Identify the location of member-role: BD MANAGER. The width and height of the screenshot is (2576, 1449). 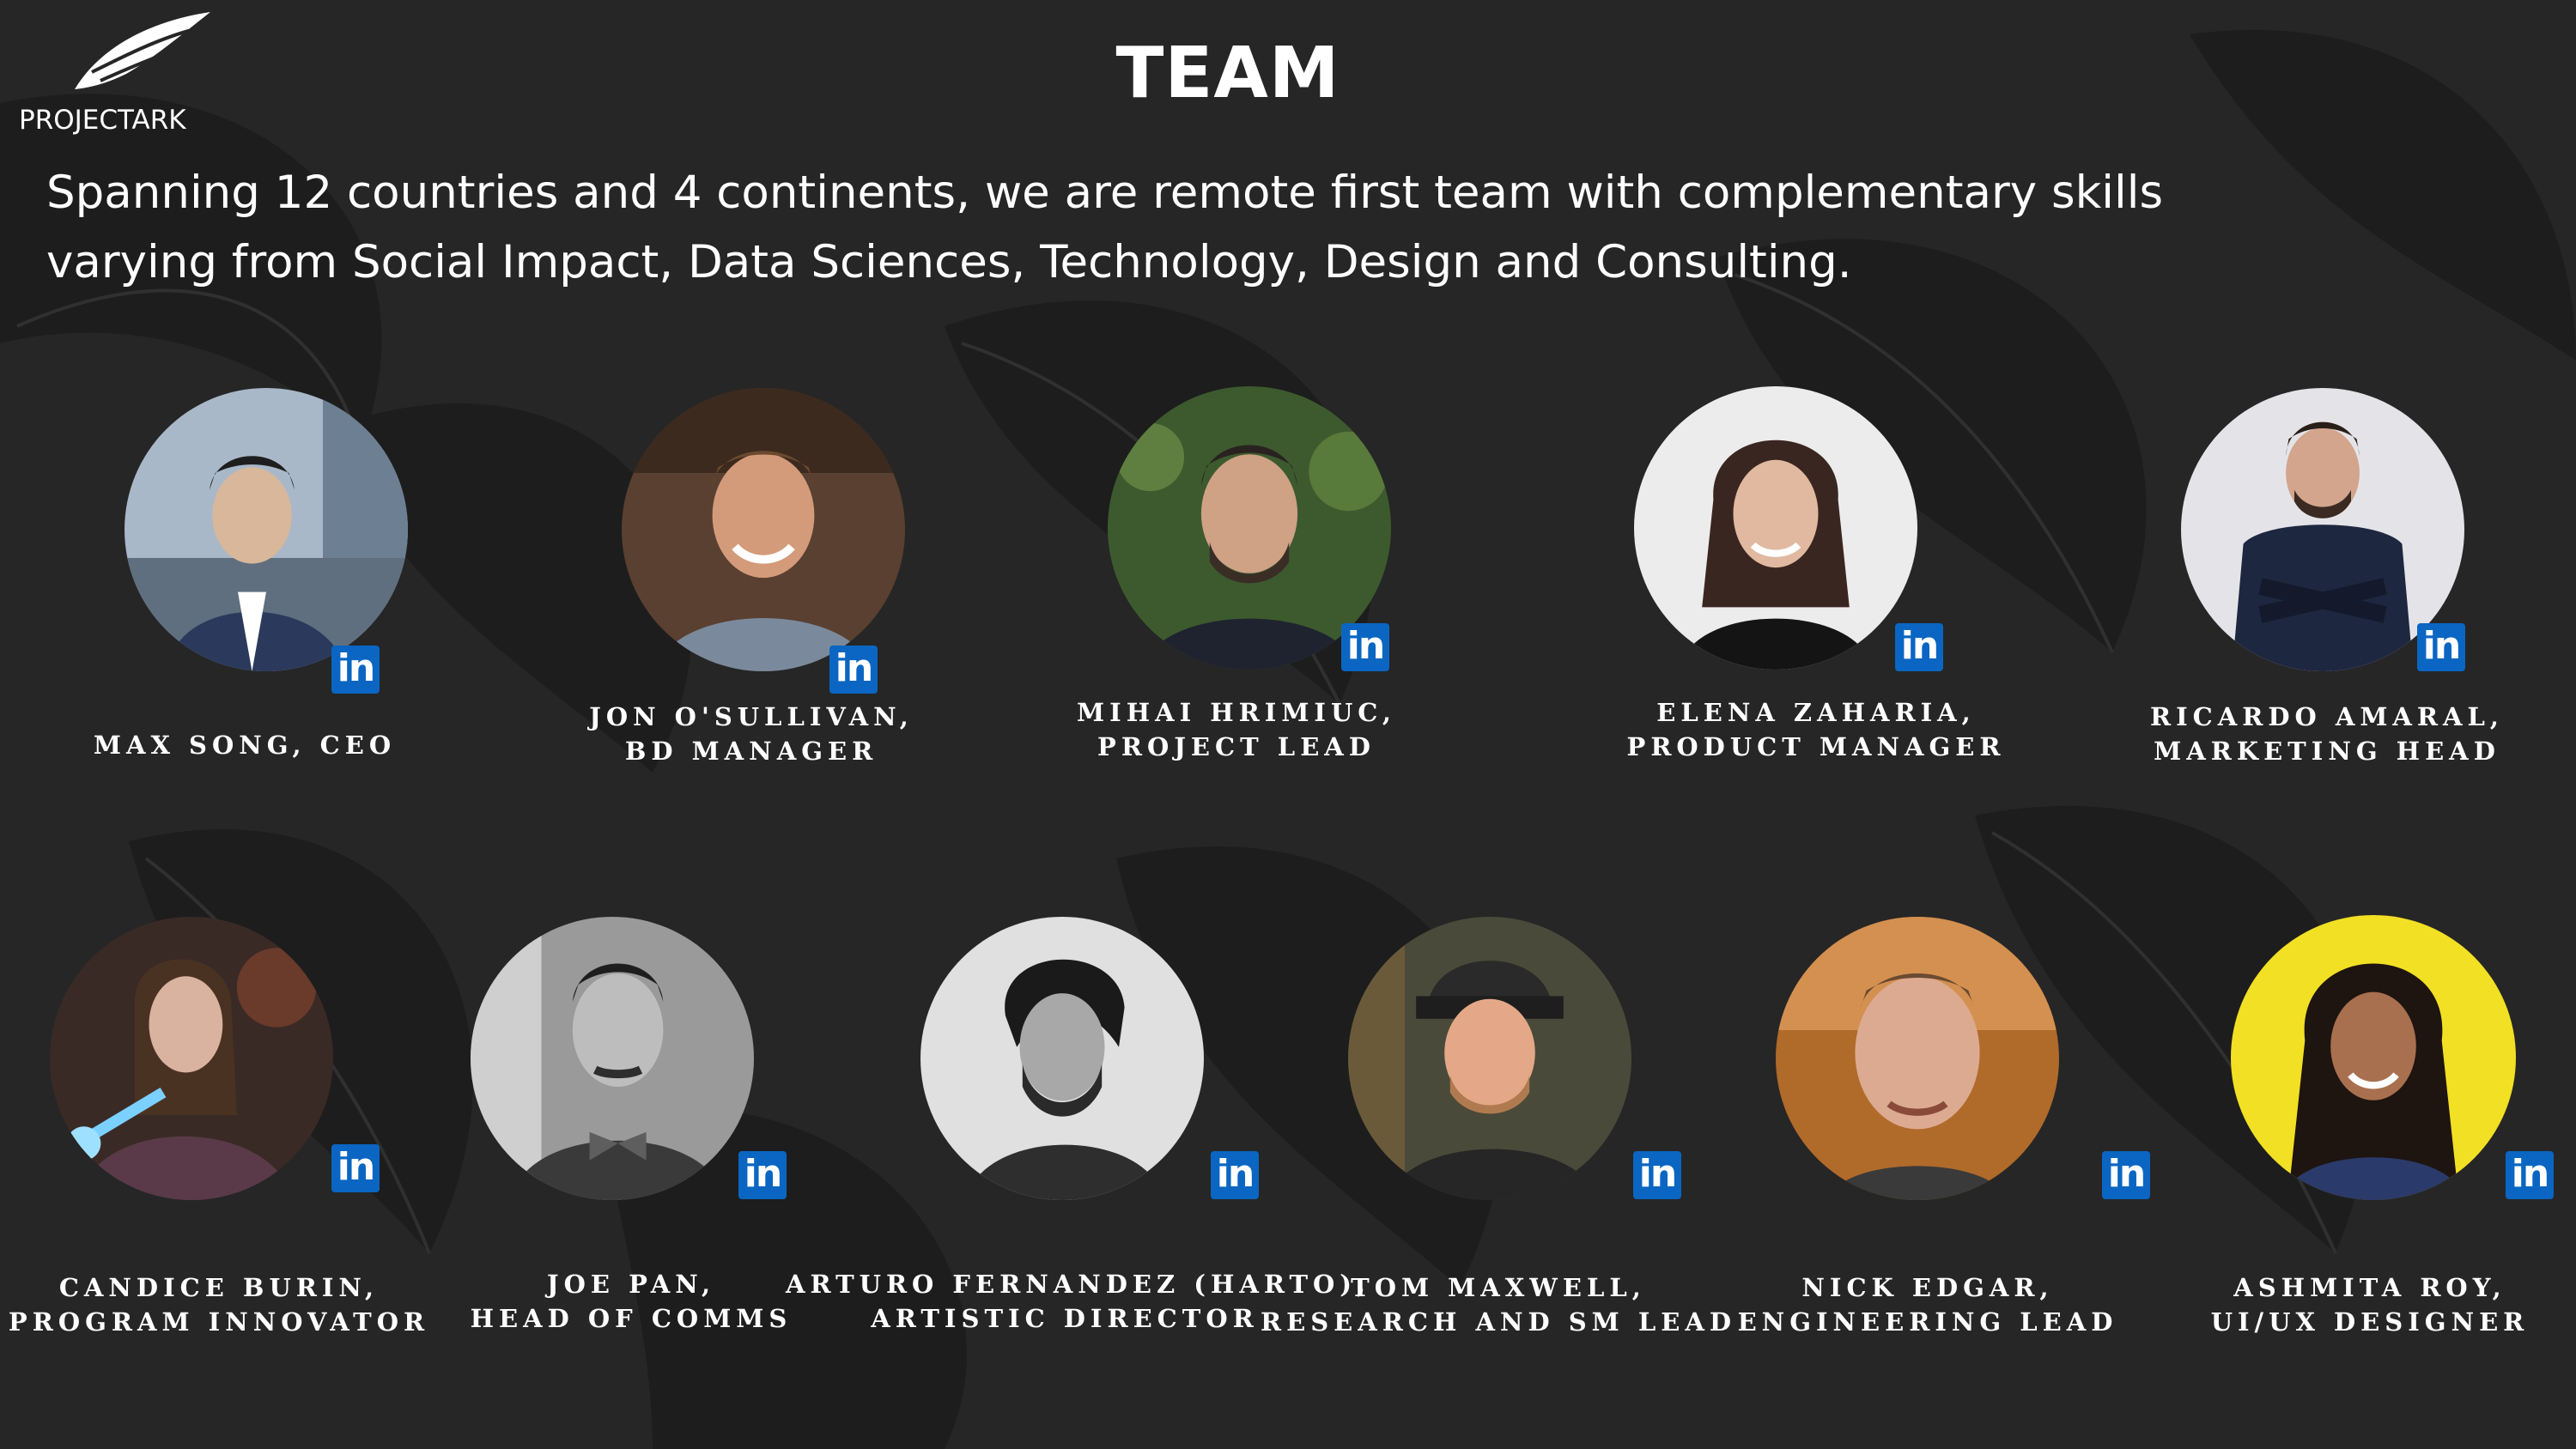
(751, 751).